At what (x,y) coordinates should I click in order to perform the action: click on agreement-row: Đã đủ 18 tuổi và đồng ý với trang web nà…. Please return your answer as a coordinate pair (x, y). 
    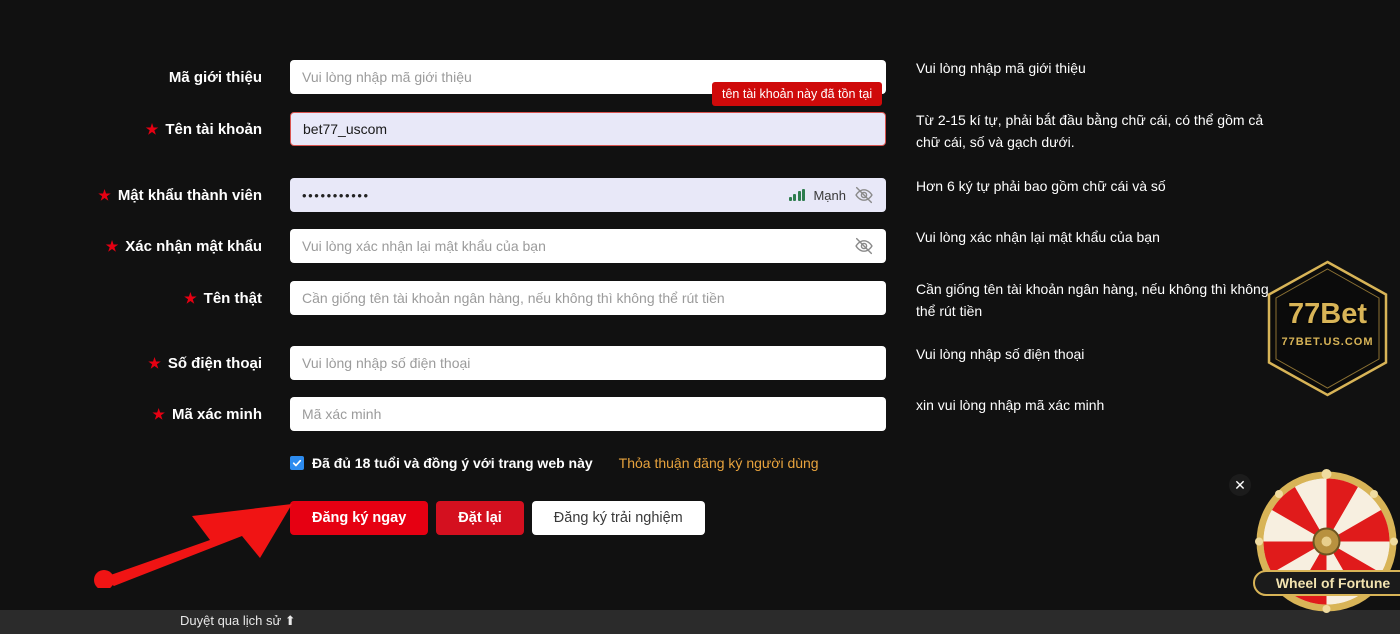
    Looking at the image, I should click on (554, 463).